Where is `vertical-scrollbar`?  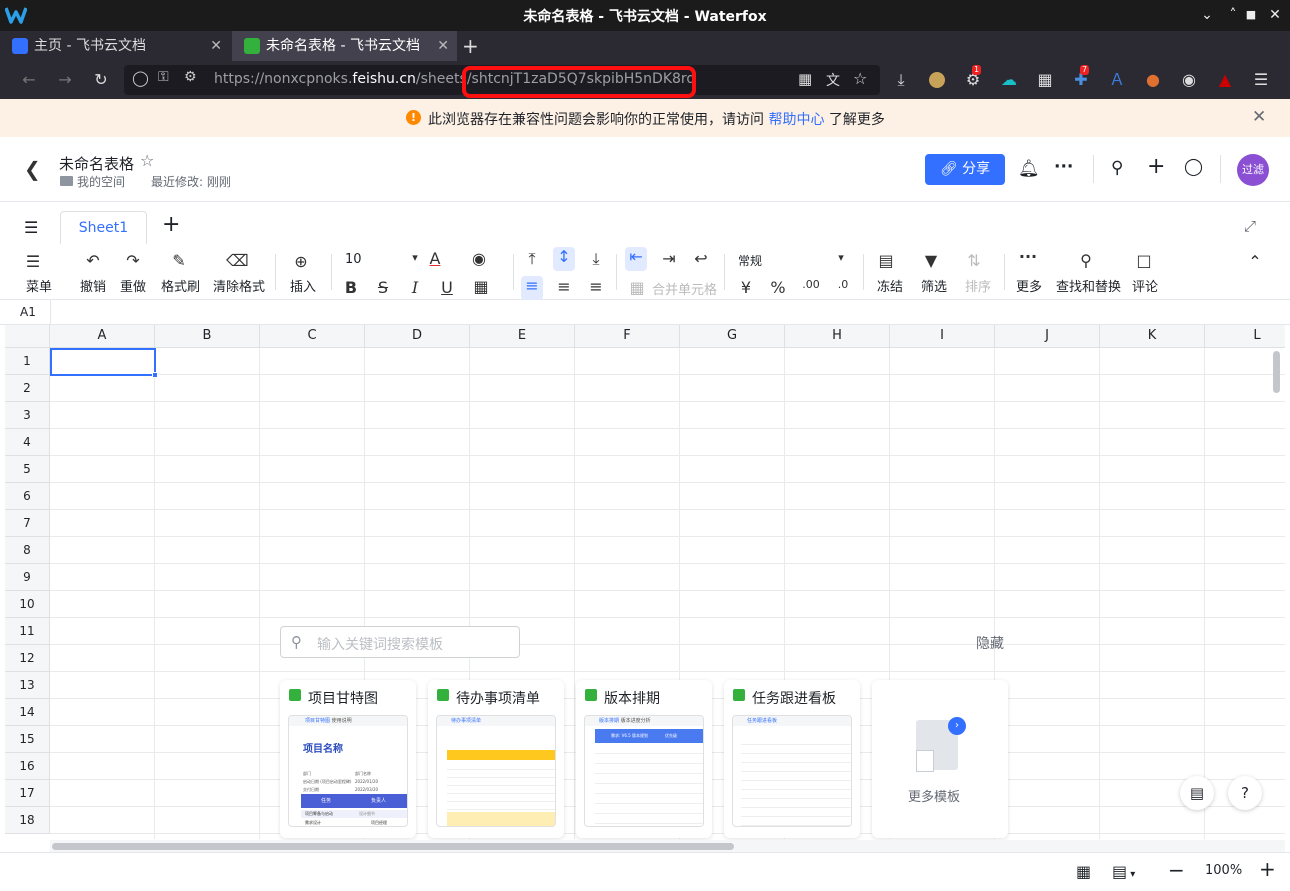 vertical-scrollbar is located at coordinates (1276, 372).